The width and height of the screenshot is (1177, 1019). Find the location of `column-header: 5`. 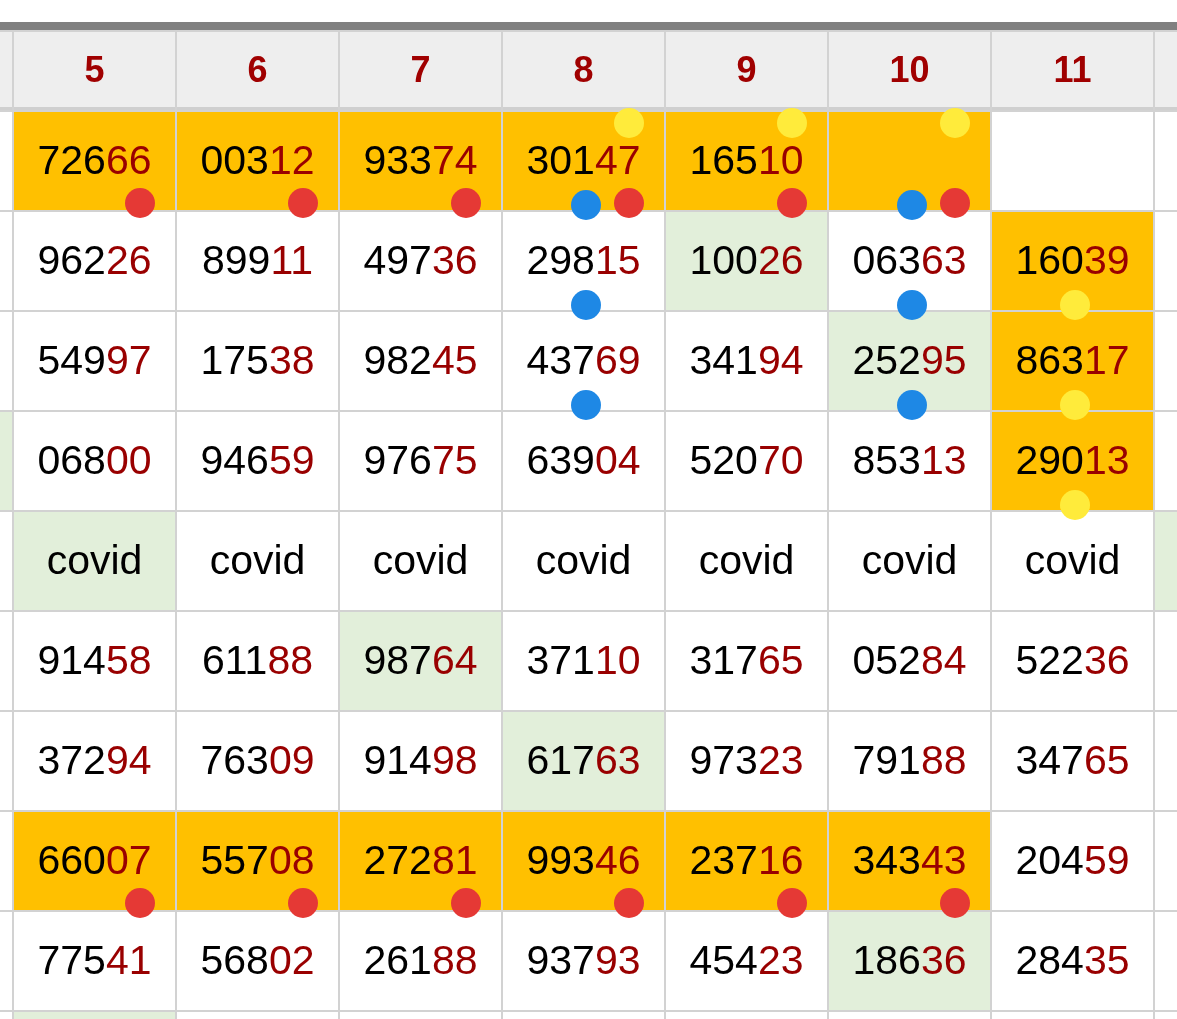

column-header: 5 is located at coordinates (94, 71).